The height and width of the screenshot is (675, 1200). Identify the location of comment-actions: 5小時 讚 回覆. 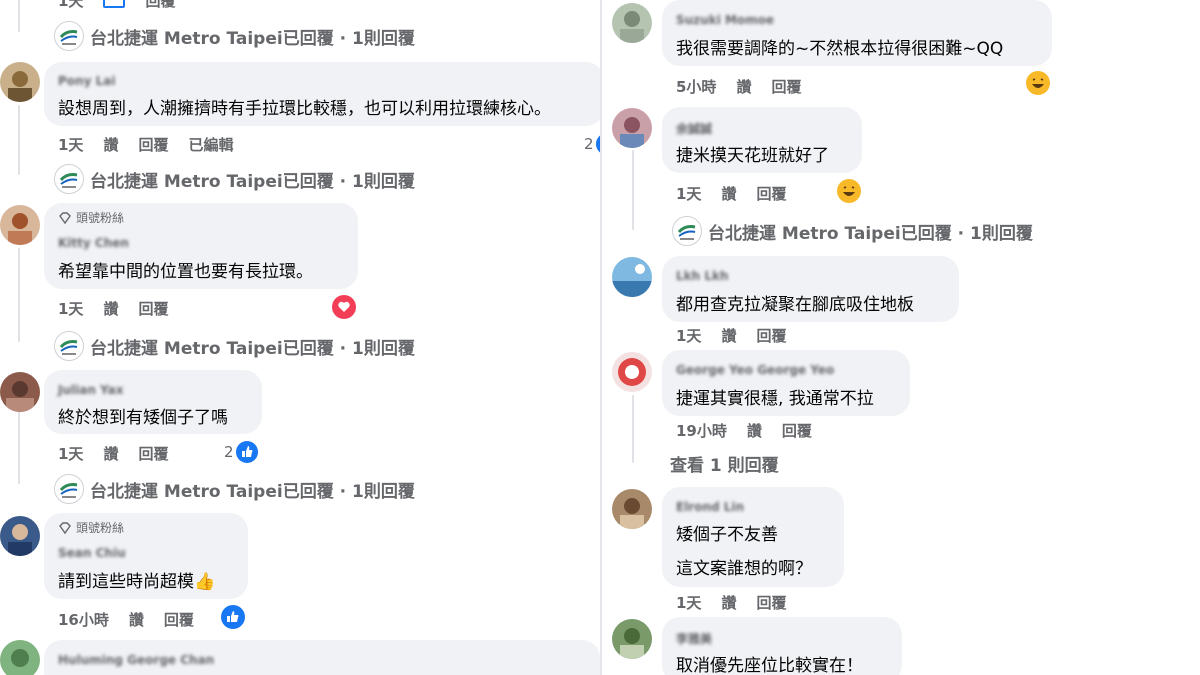
(738, 86).